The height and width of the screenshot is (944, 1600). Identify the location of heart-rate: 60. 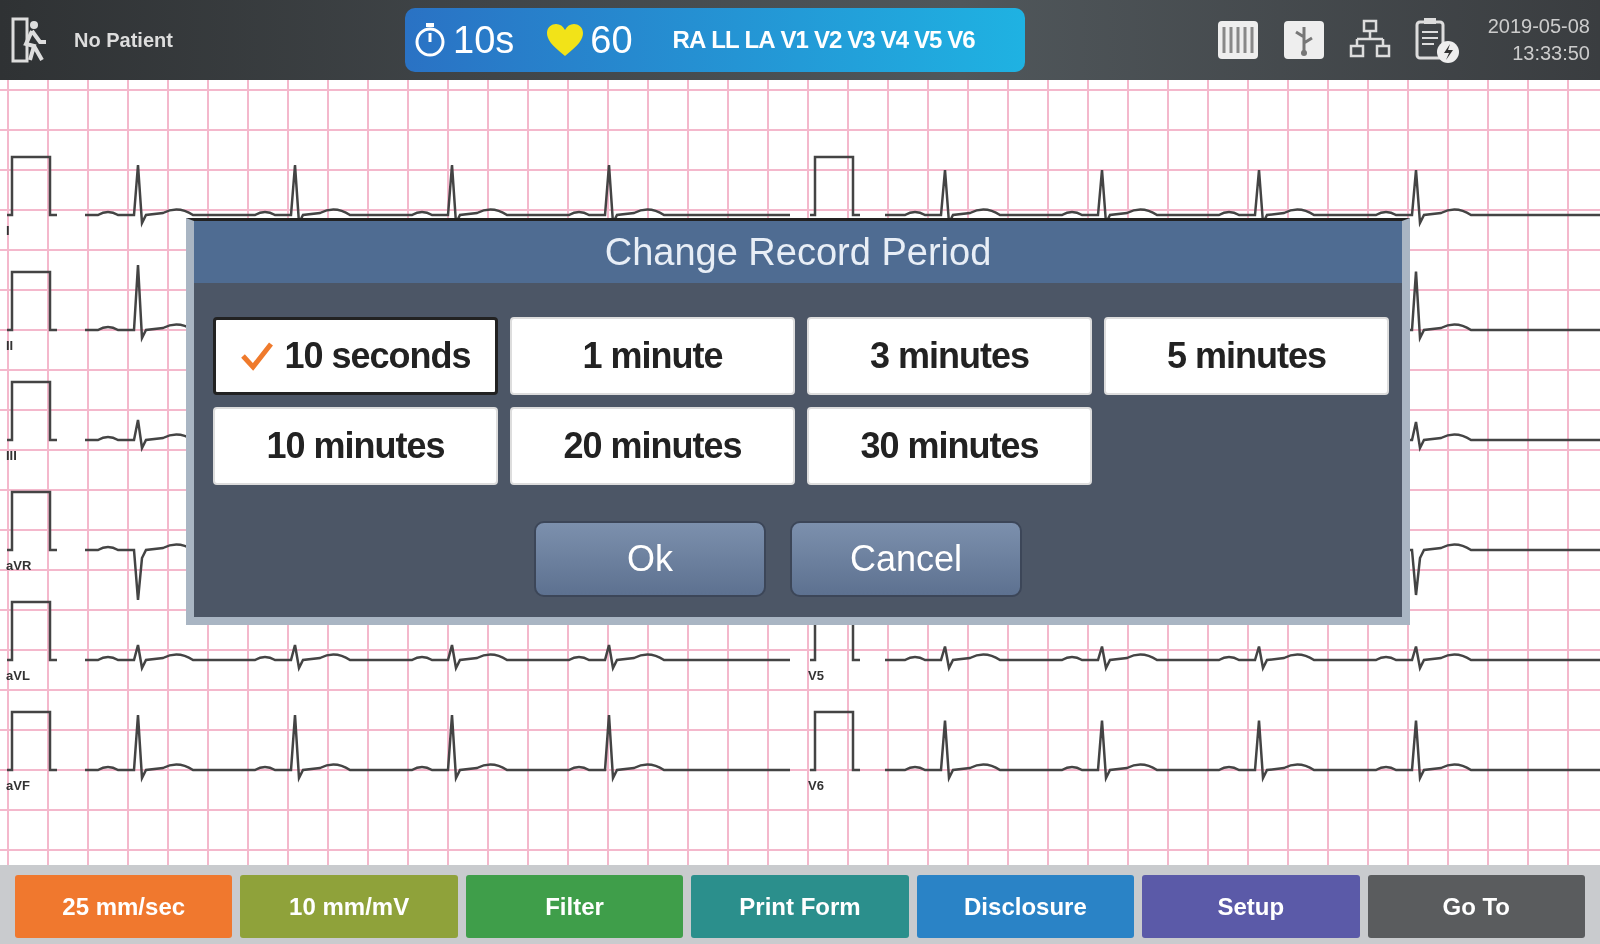
(611, 40).